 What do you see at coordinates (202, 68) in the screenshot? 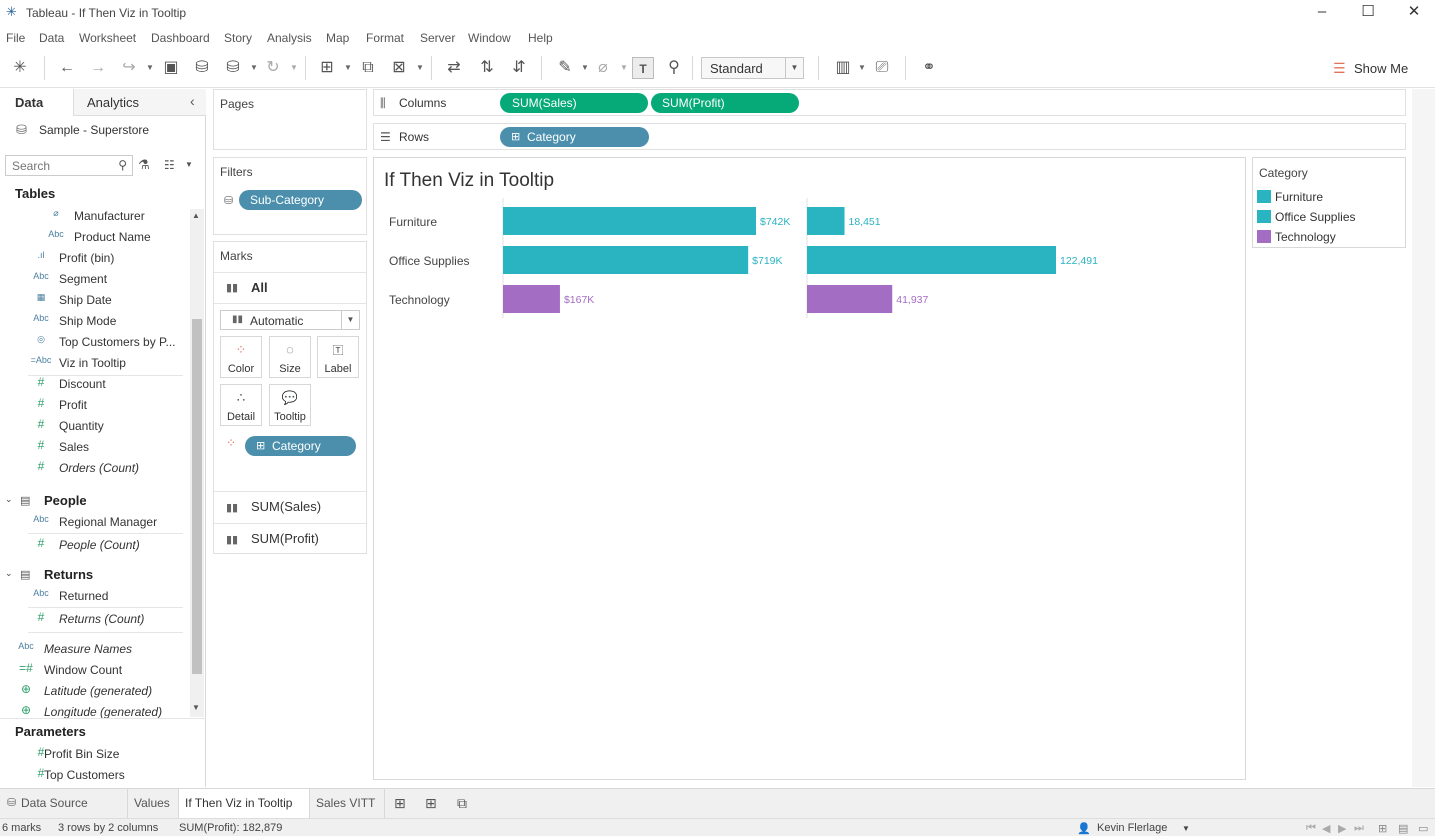
I see `new-datasource-icon: ⛁` at bounding box center [202, 68].